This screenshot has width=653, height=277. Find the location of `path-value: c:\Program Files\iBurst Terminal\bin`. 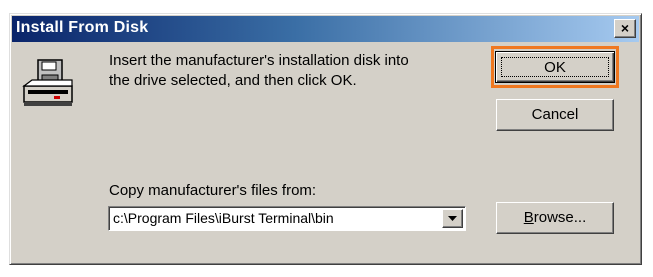

path-value: c:\Program Files\iBurst Terminal\bin is located at coordinates (223, 218).